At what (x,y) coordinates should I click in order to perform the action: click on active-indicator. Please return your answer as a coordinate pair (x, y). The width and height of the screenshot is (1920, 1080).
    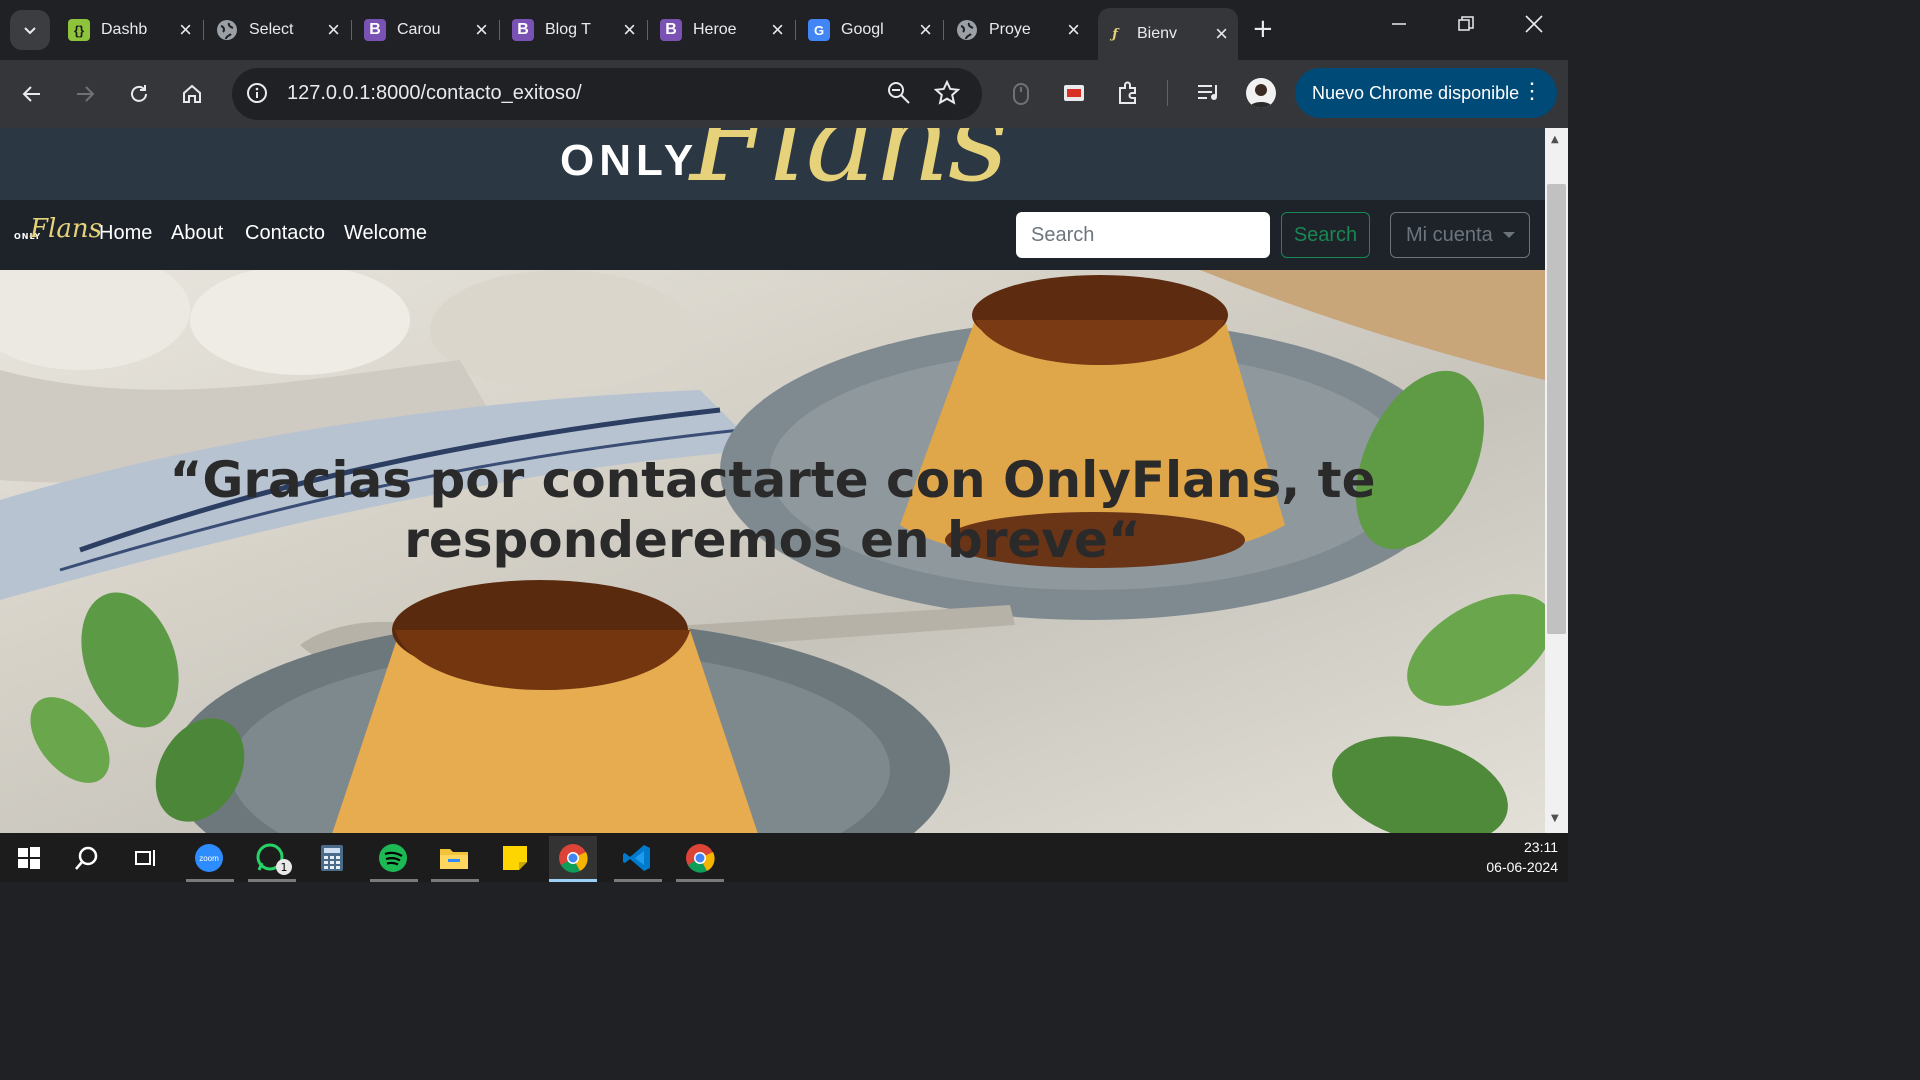
    Looking at the image, I should click on (573, 880).